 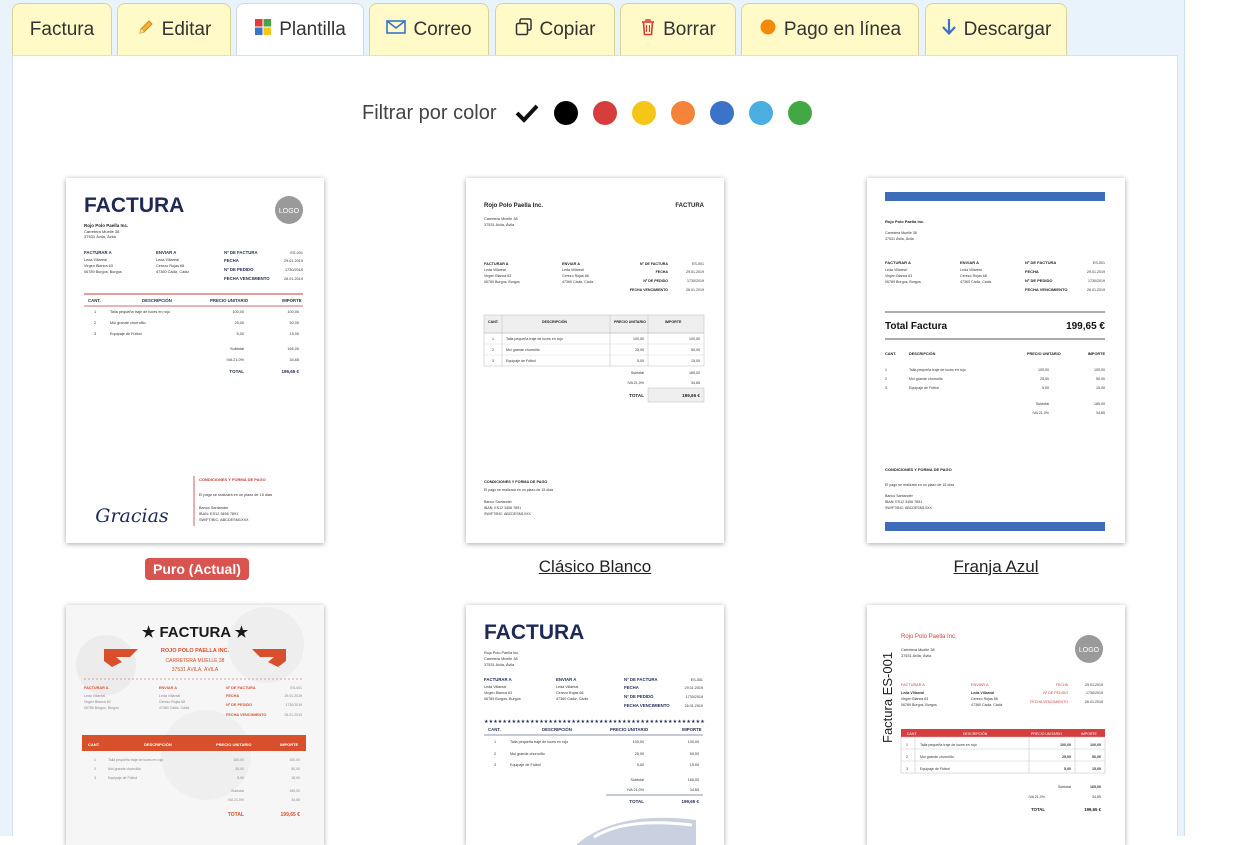 What do you see at coordinates (722, 113) in the screenshot?
I see `color-blue-option` at bounding box center [722, 113].